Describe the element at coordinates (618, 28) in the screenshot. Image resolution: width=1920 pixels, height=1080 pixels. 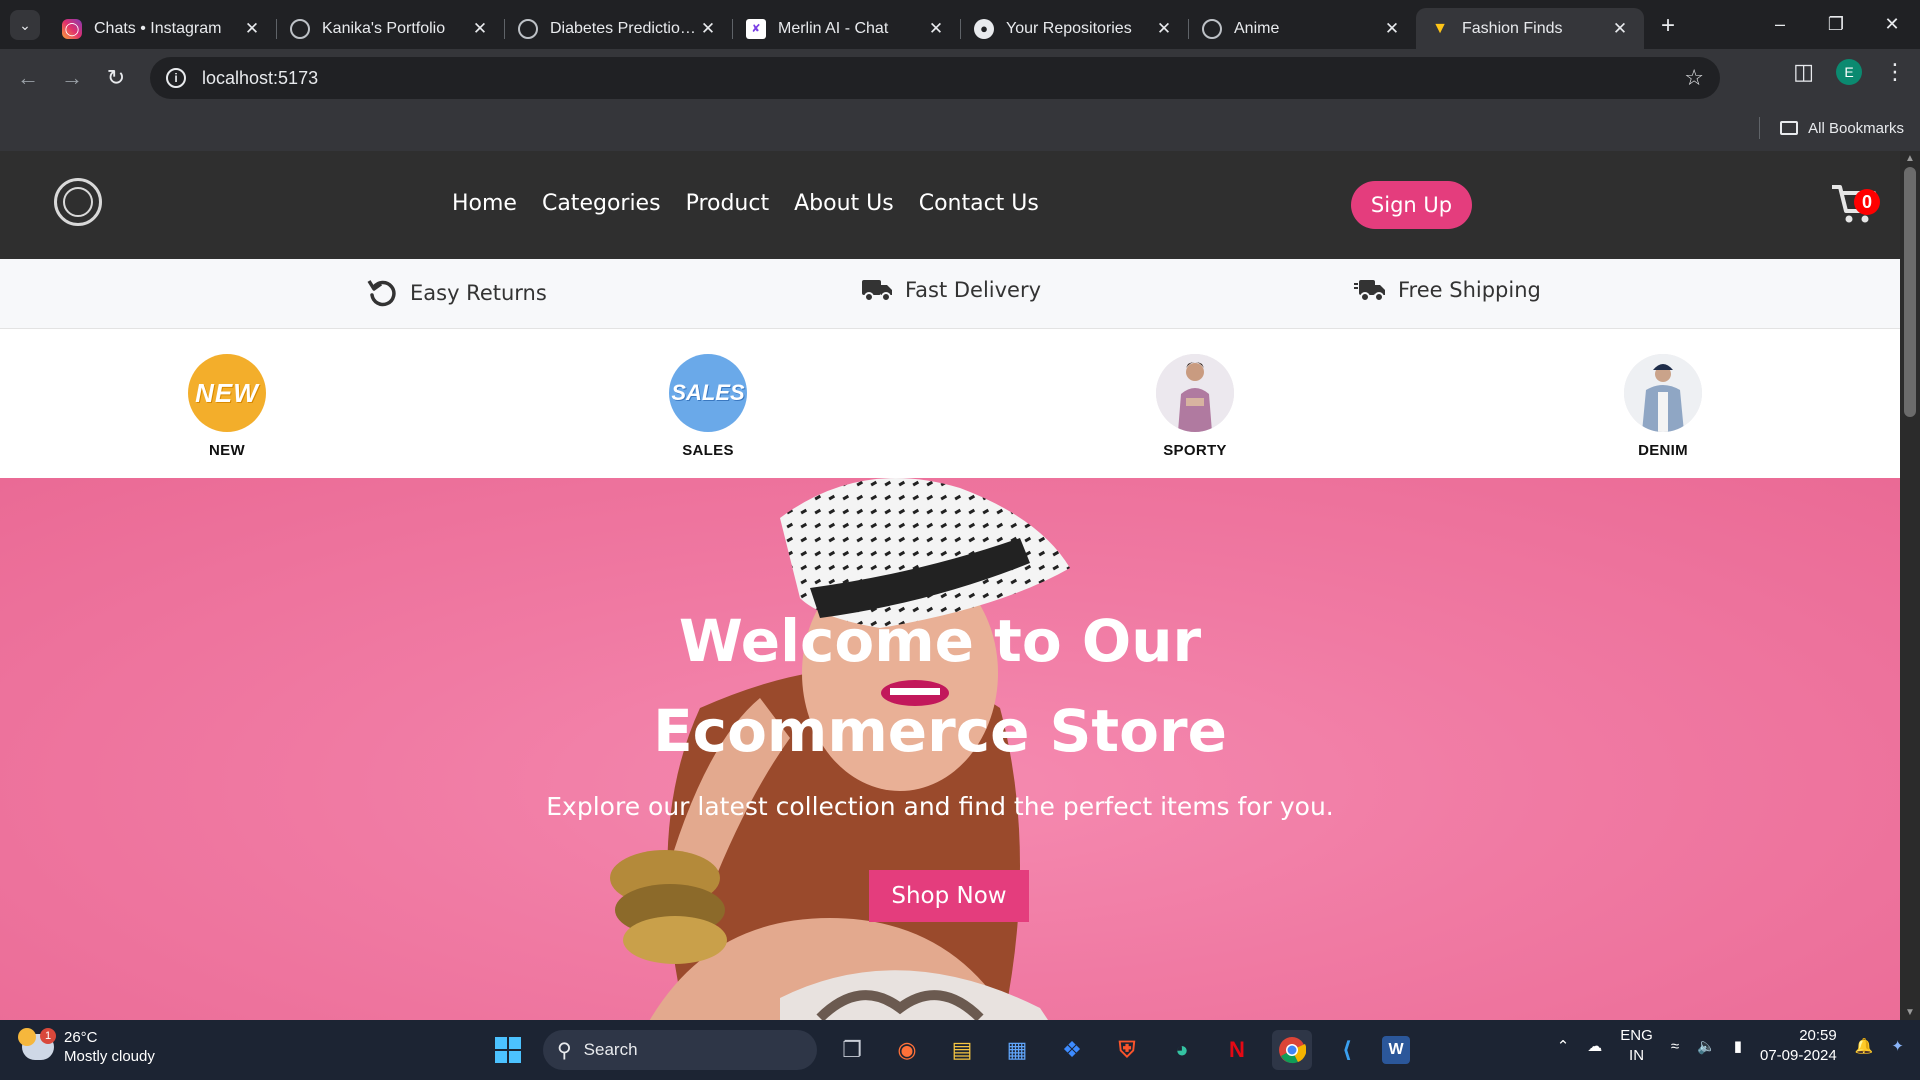
I see `tab-diabetes: Diabetes Prediction App ✕` at that location.